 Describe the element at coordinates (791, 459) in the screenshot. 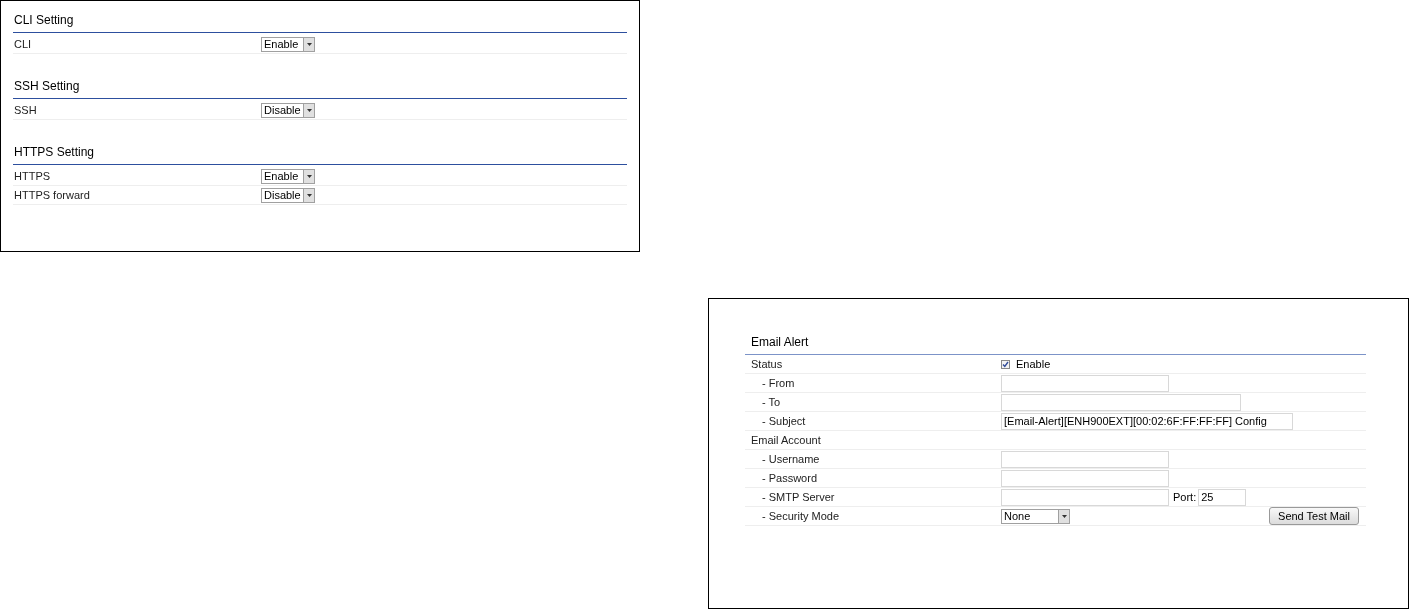

I see `field-label: - Username` at that location.